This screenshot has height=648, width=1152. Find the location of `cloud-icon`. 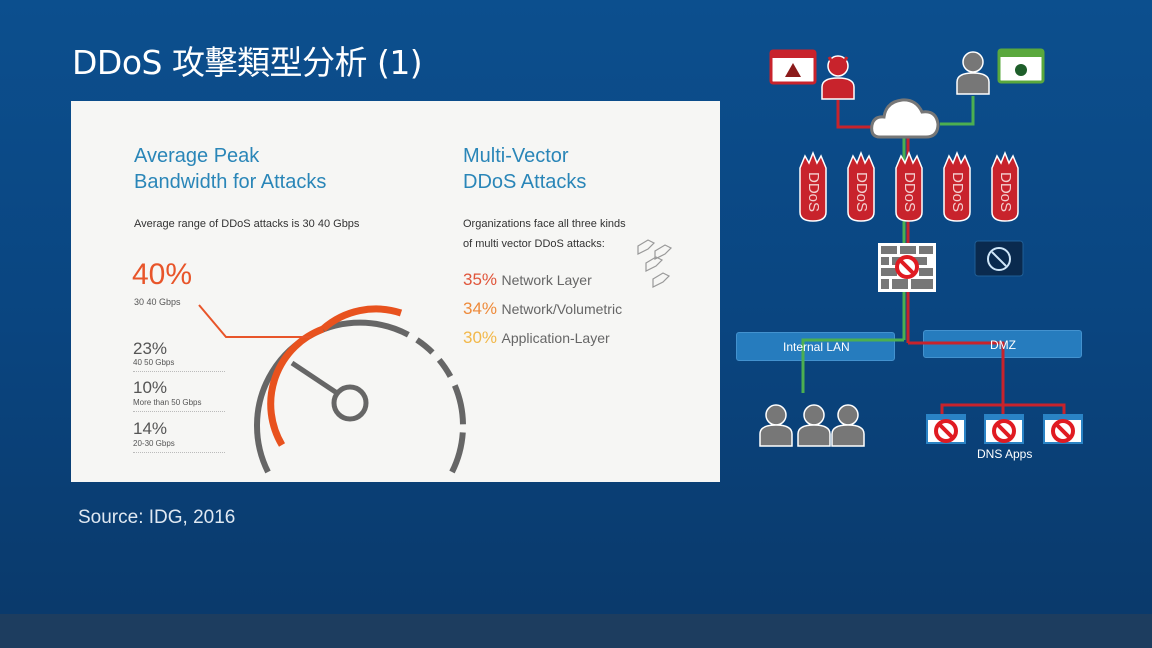

cloud-icon is located at coordinates (905, 118).